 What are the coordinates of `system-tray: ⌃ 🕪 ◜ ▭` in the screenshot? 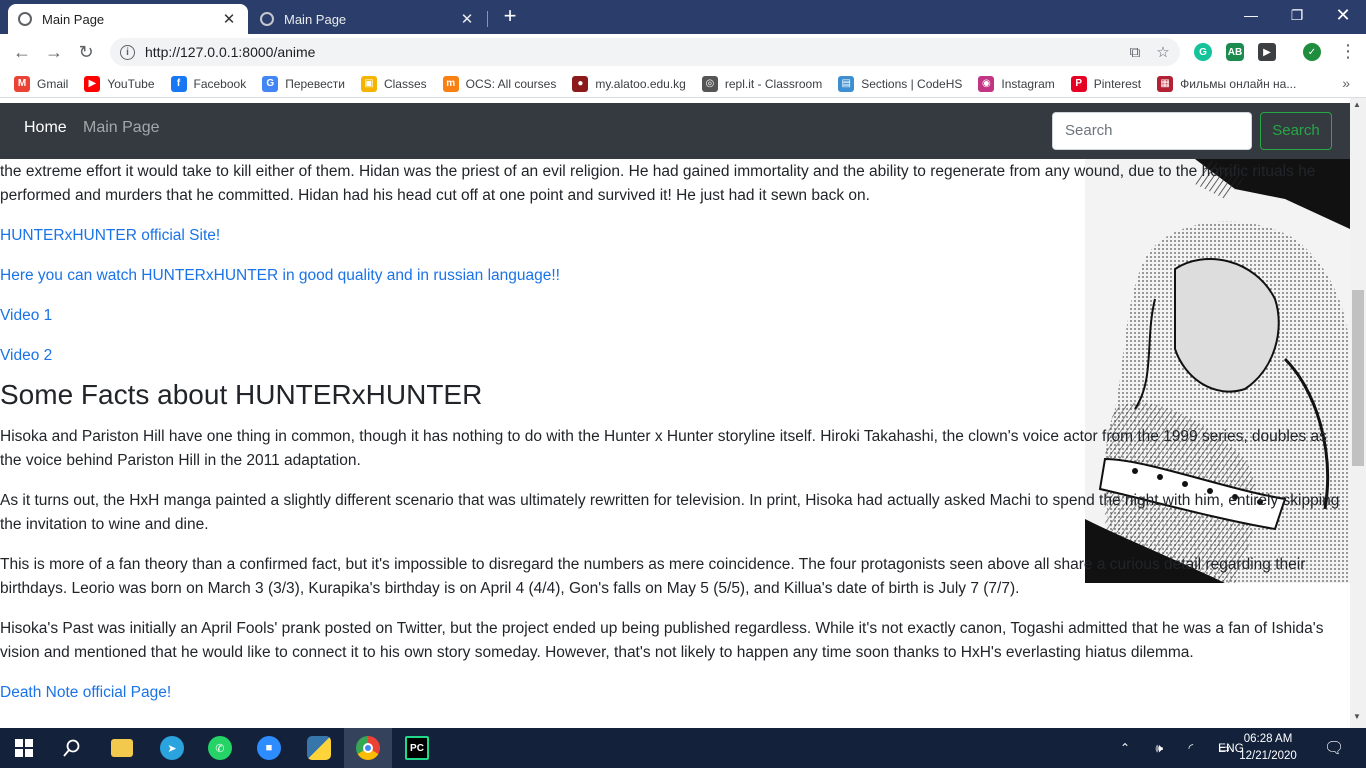 It's located at (1175, 748).